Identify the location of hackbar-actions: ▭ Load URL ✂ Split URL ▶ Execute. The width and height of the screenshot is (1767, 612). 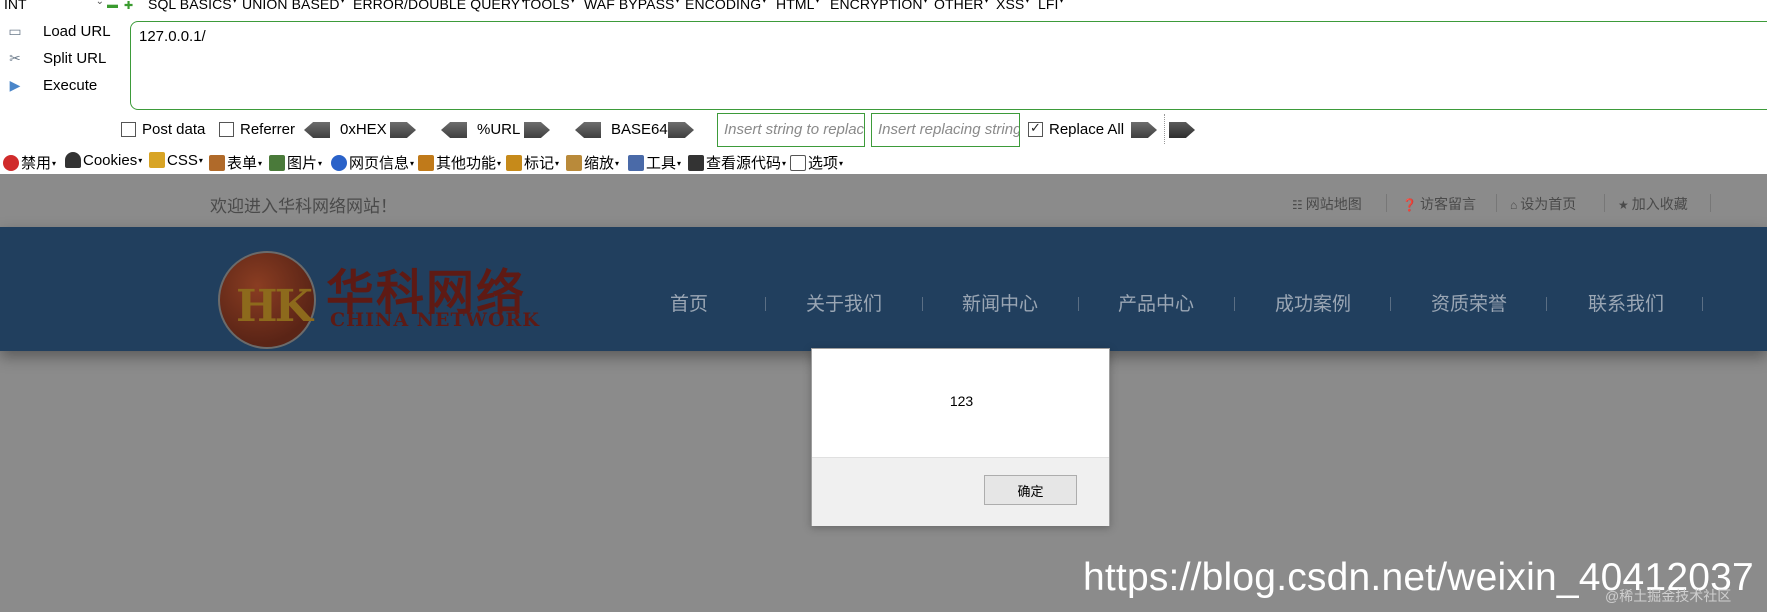
(64, 62).